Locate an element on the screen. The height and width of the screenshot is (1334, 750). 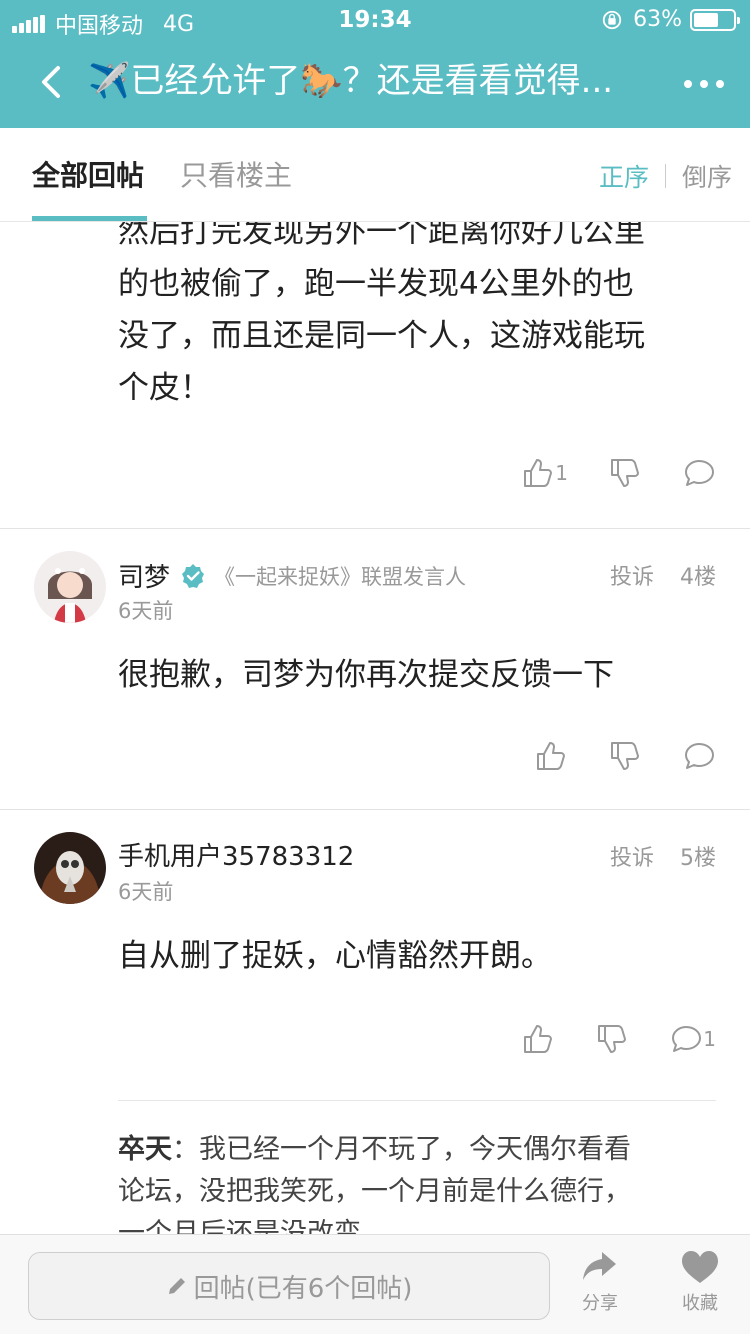
text-line: 论坛，没把我笑死，一个月前是什么德行， is located at coordinates (374, 1191).